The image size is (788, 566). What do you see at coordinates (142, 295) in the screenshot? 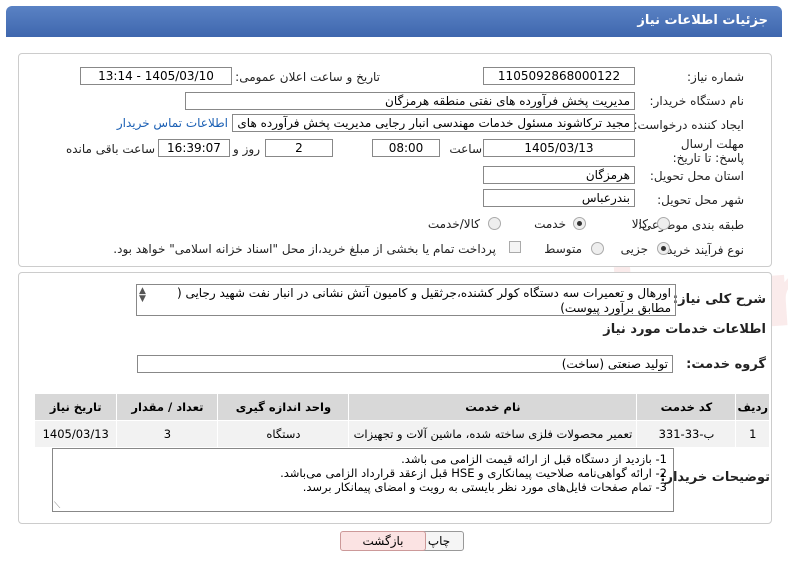
I see `scroll-arrows-icon: ▲ ▼` at bounding box center [142, 295].